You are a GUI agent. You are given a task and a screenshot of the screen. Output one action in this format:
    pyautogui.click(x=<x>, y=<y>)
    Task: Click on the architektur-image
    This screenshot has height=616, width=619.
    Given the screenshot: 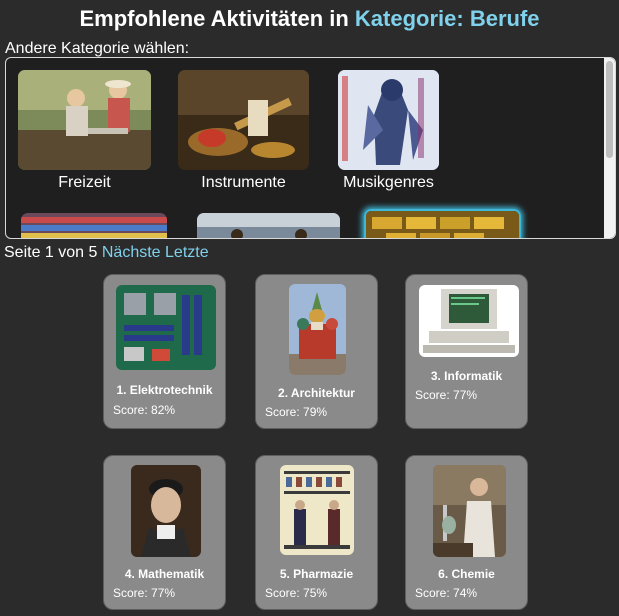 What is the action you would take?
    pyautogui.click(x=317, y=329)
    